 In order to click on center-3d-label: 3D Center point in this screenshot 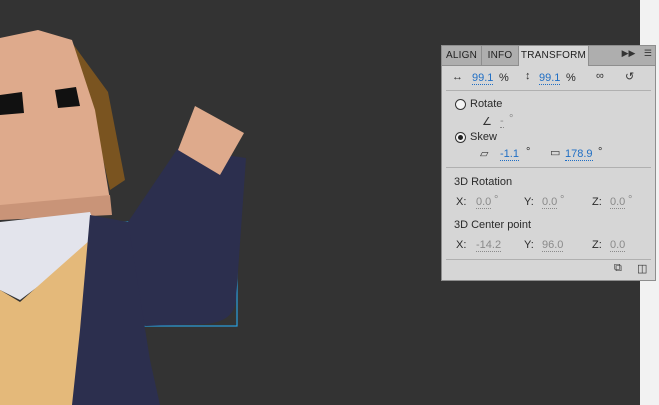, I will do `click(493, 225)`.